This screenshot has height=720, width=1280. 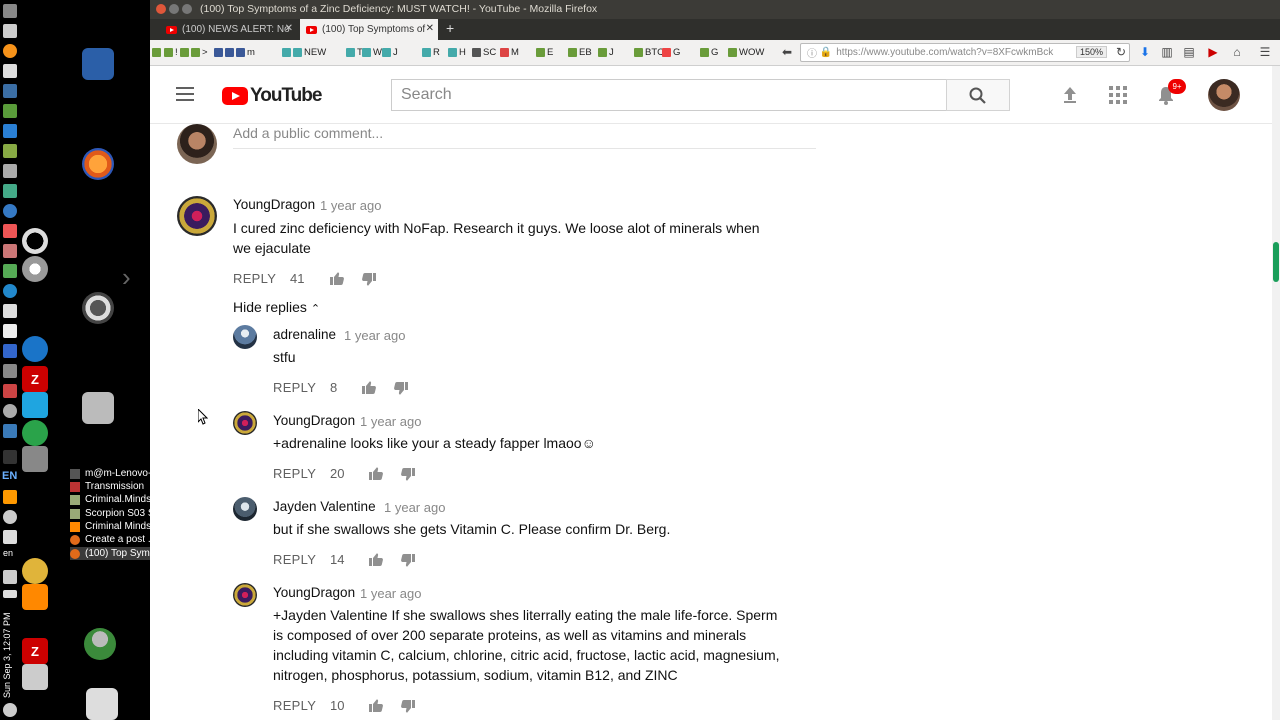 What do you see at coordinates (787, 52) in the screenshot?
I see `back-icon: ⬅` at bounding box center [787, 52].